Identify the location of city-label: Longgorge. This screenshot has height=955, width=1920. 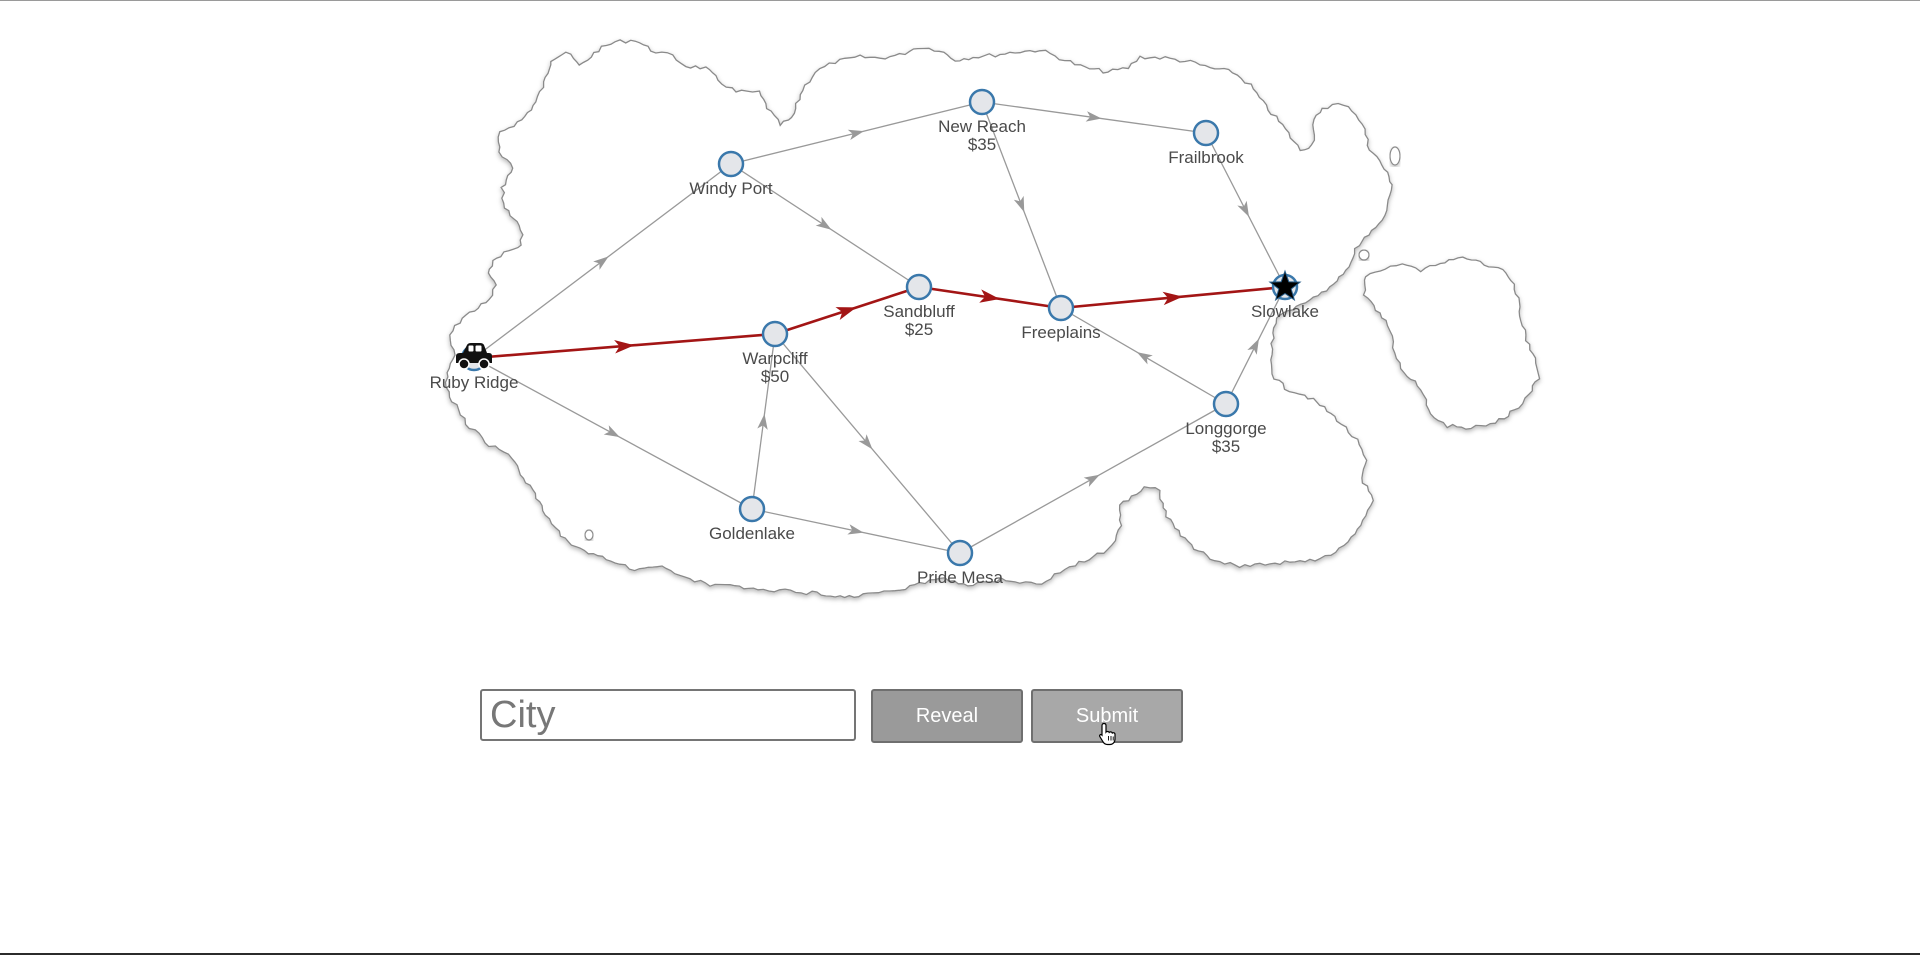
(1225, 428).